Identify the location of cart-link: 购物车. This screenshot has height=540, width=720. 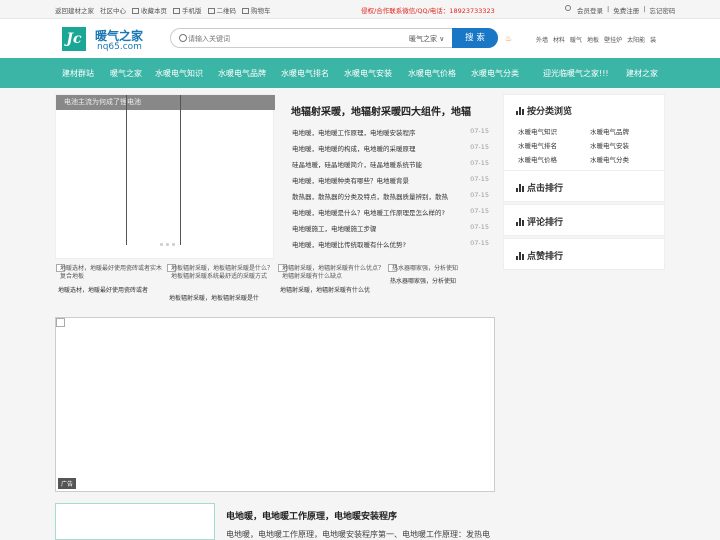
(256, 10).